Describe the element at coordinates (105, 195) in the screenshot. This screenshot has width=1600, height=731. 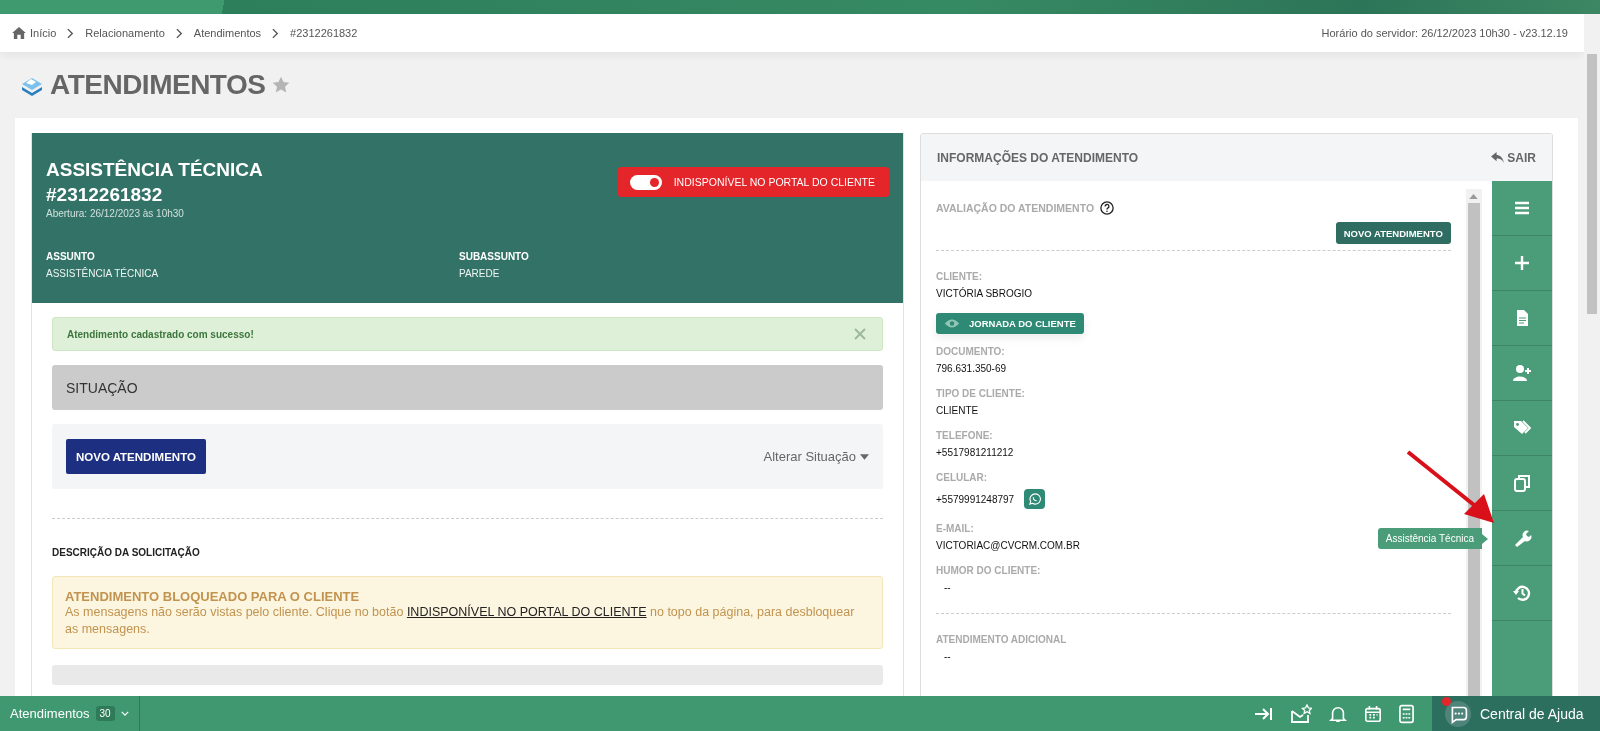
I see `ticket-number: #2312261832` at that location.